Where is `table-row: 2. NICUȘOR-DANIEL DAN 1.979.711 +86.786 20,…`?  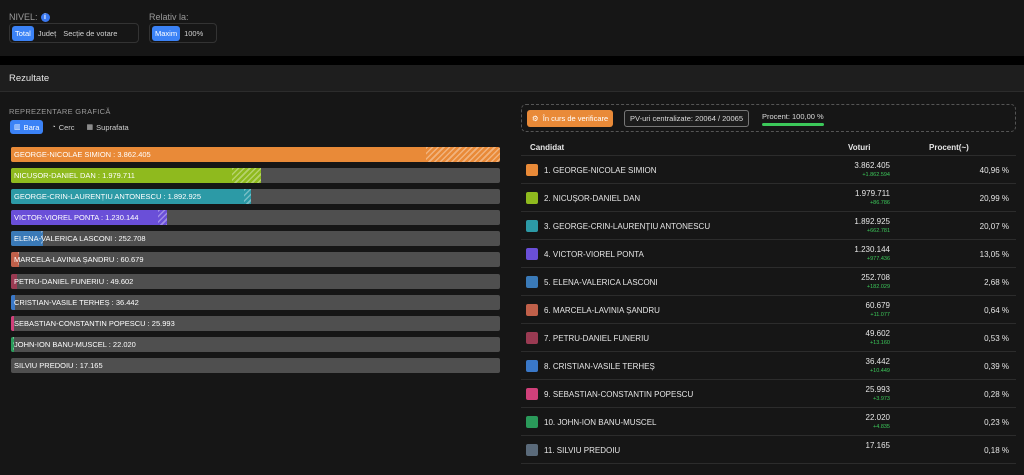 table-row: 2. NICUȘOR-DANIEL DAN 1.979.711 +86.786 20,… is located at coordinates (768, 198).